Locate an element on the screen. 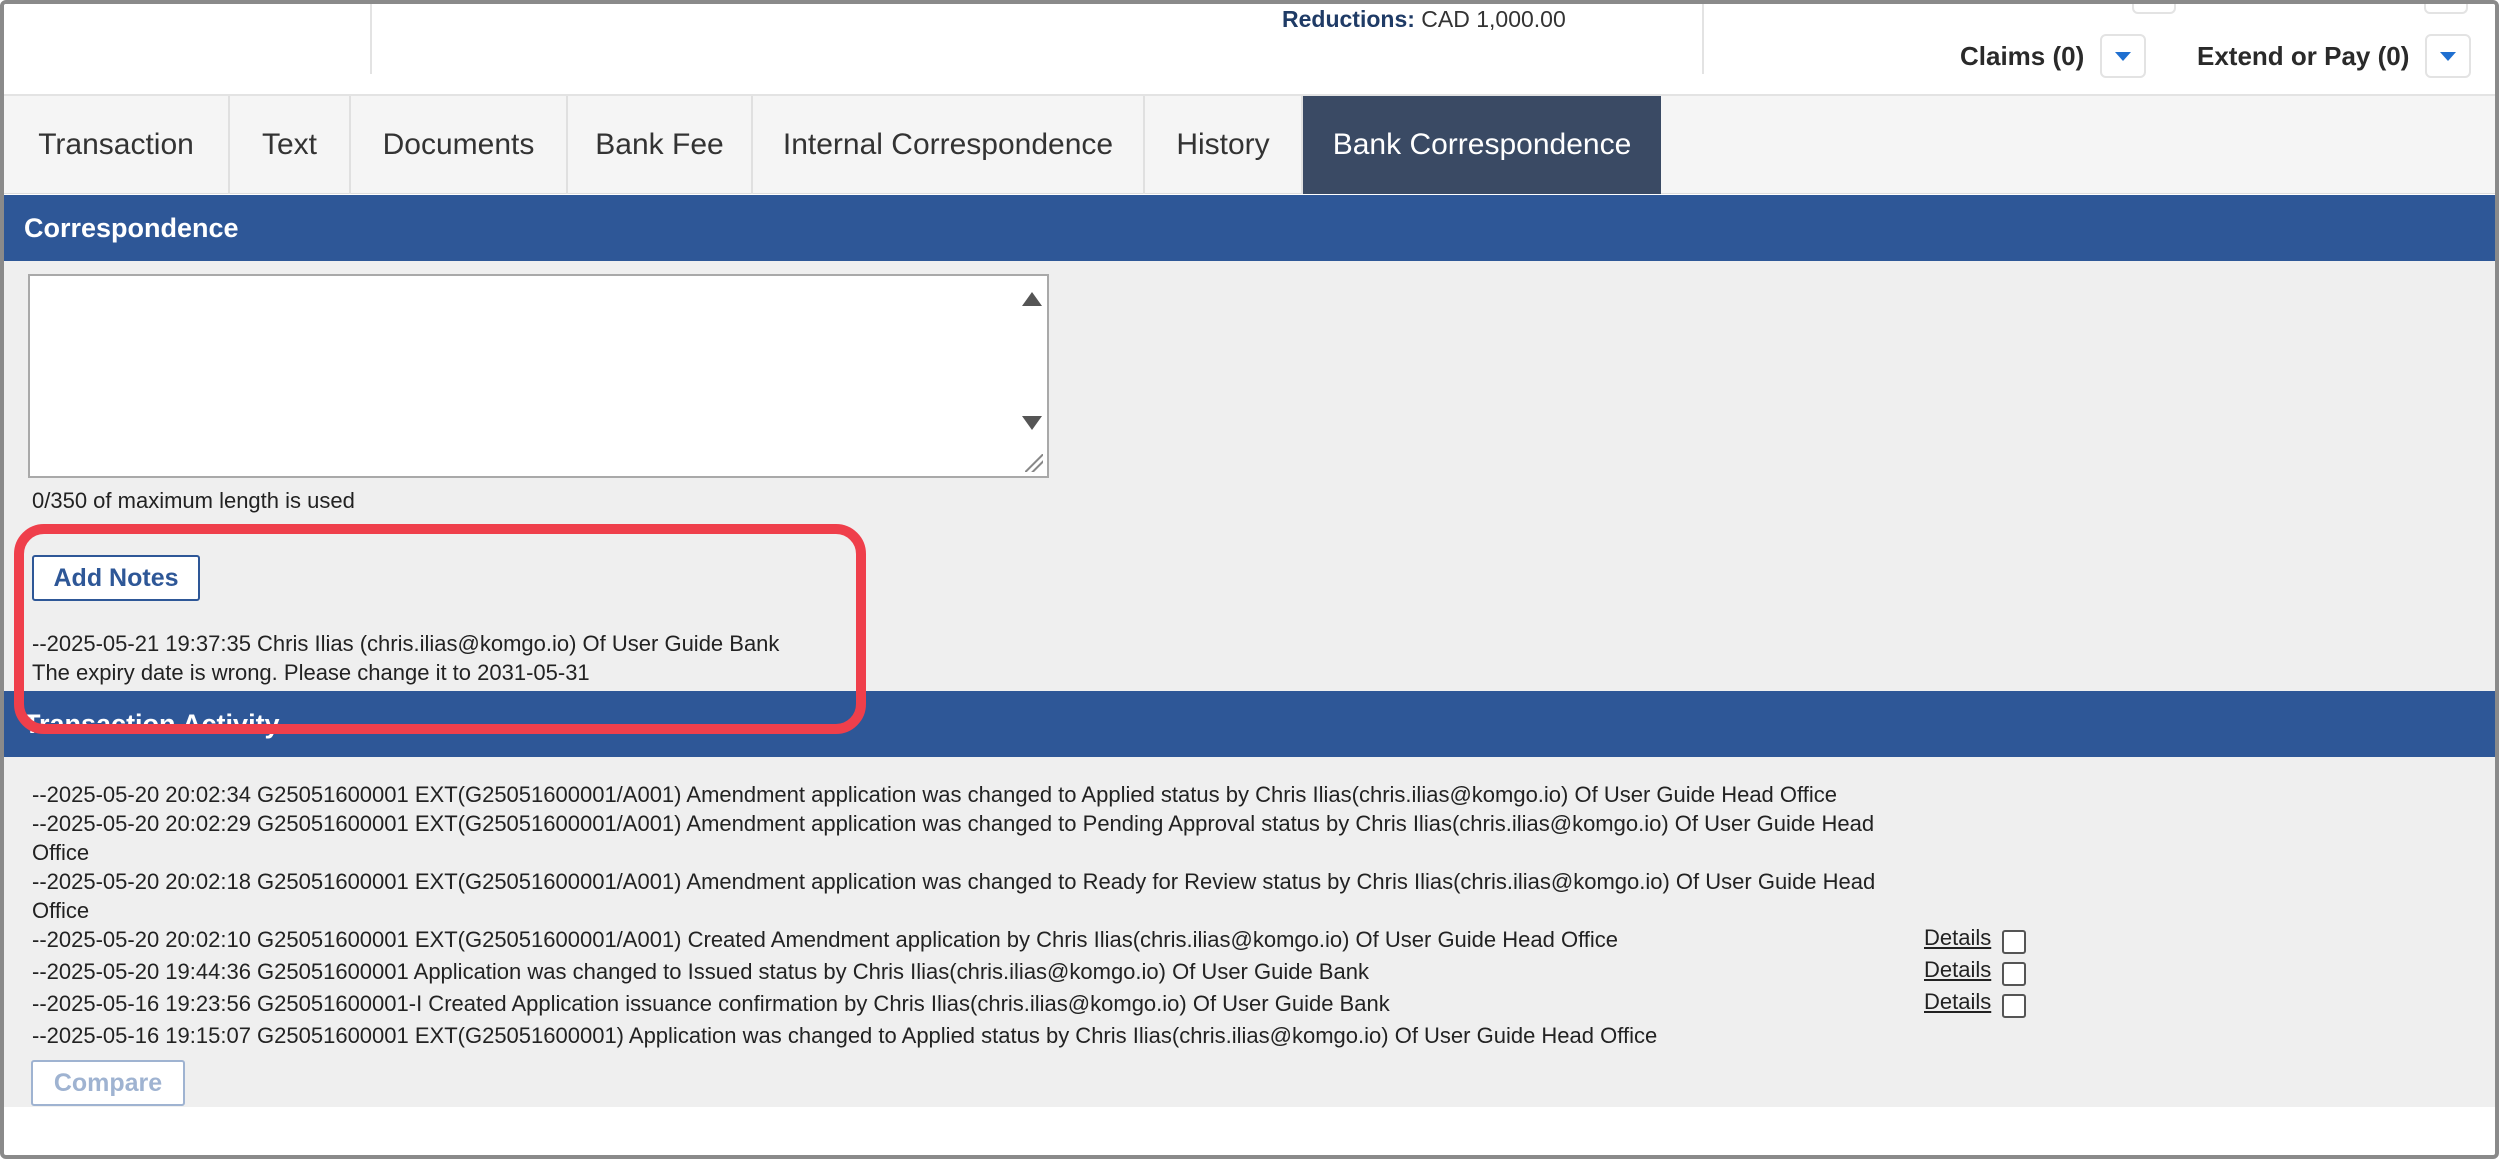  claims-action: Claims (0) is located at coordinates (2053, 56).